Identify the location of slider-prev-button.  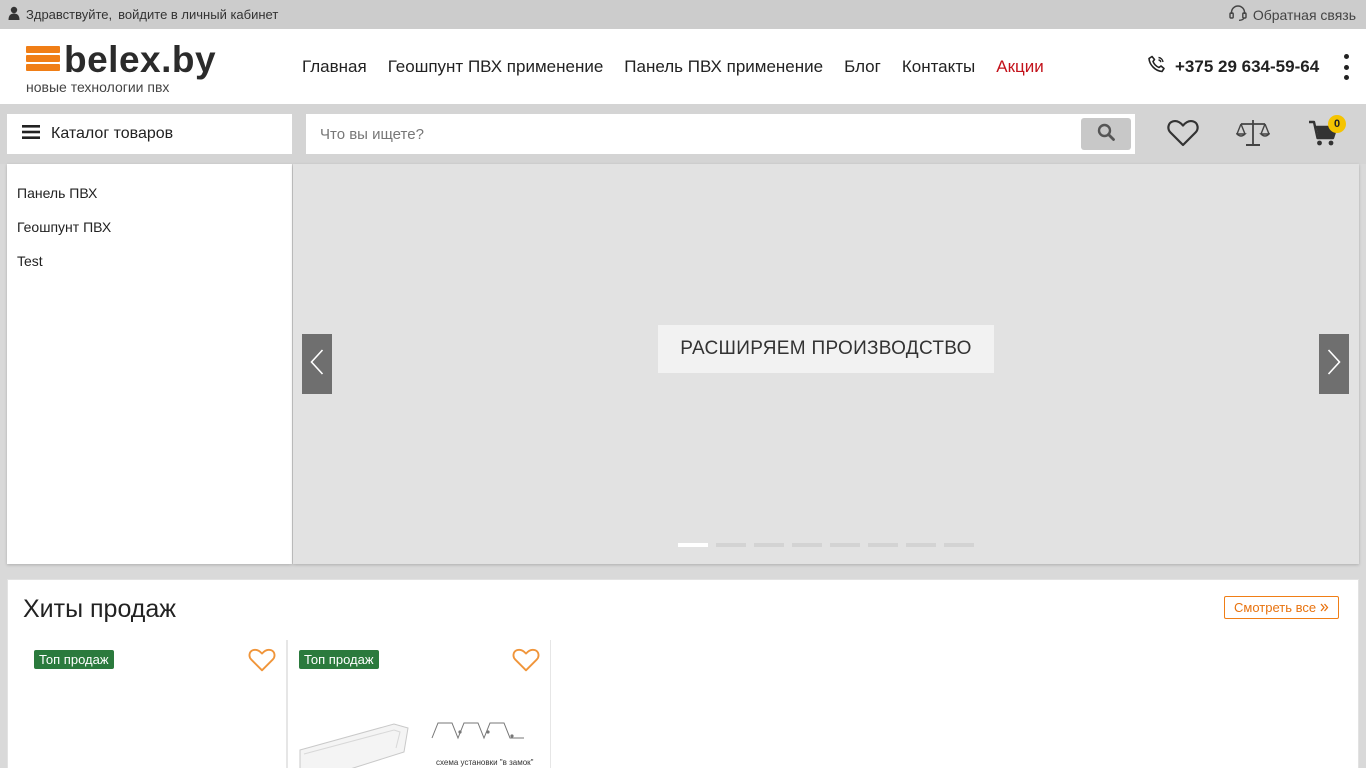
(317, 364).